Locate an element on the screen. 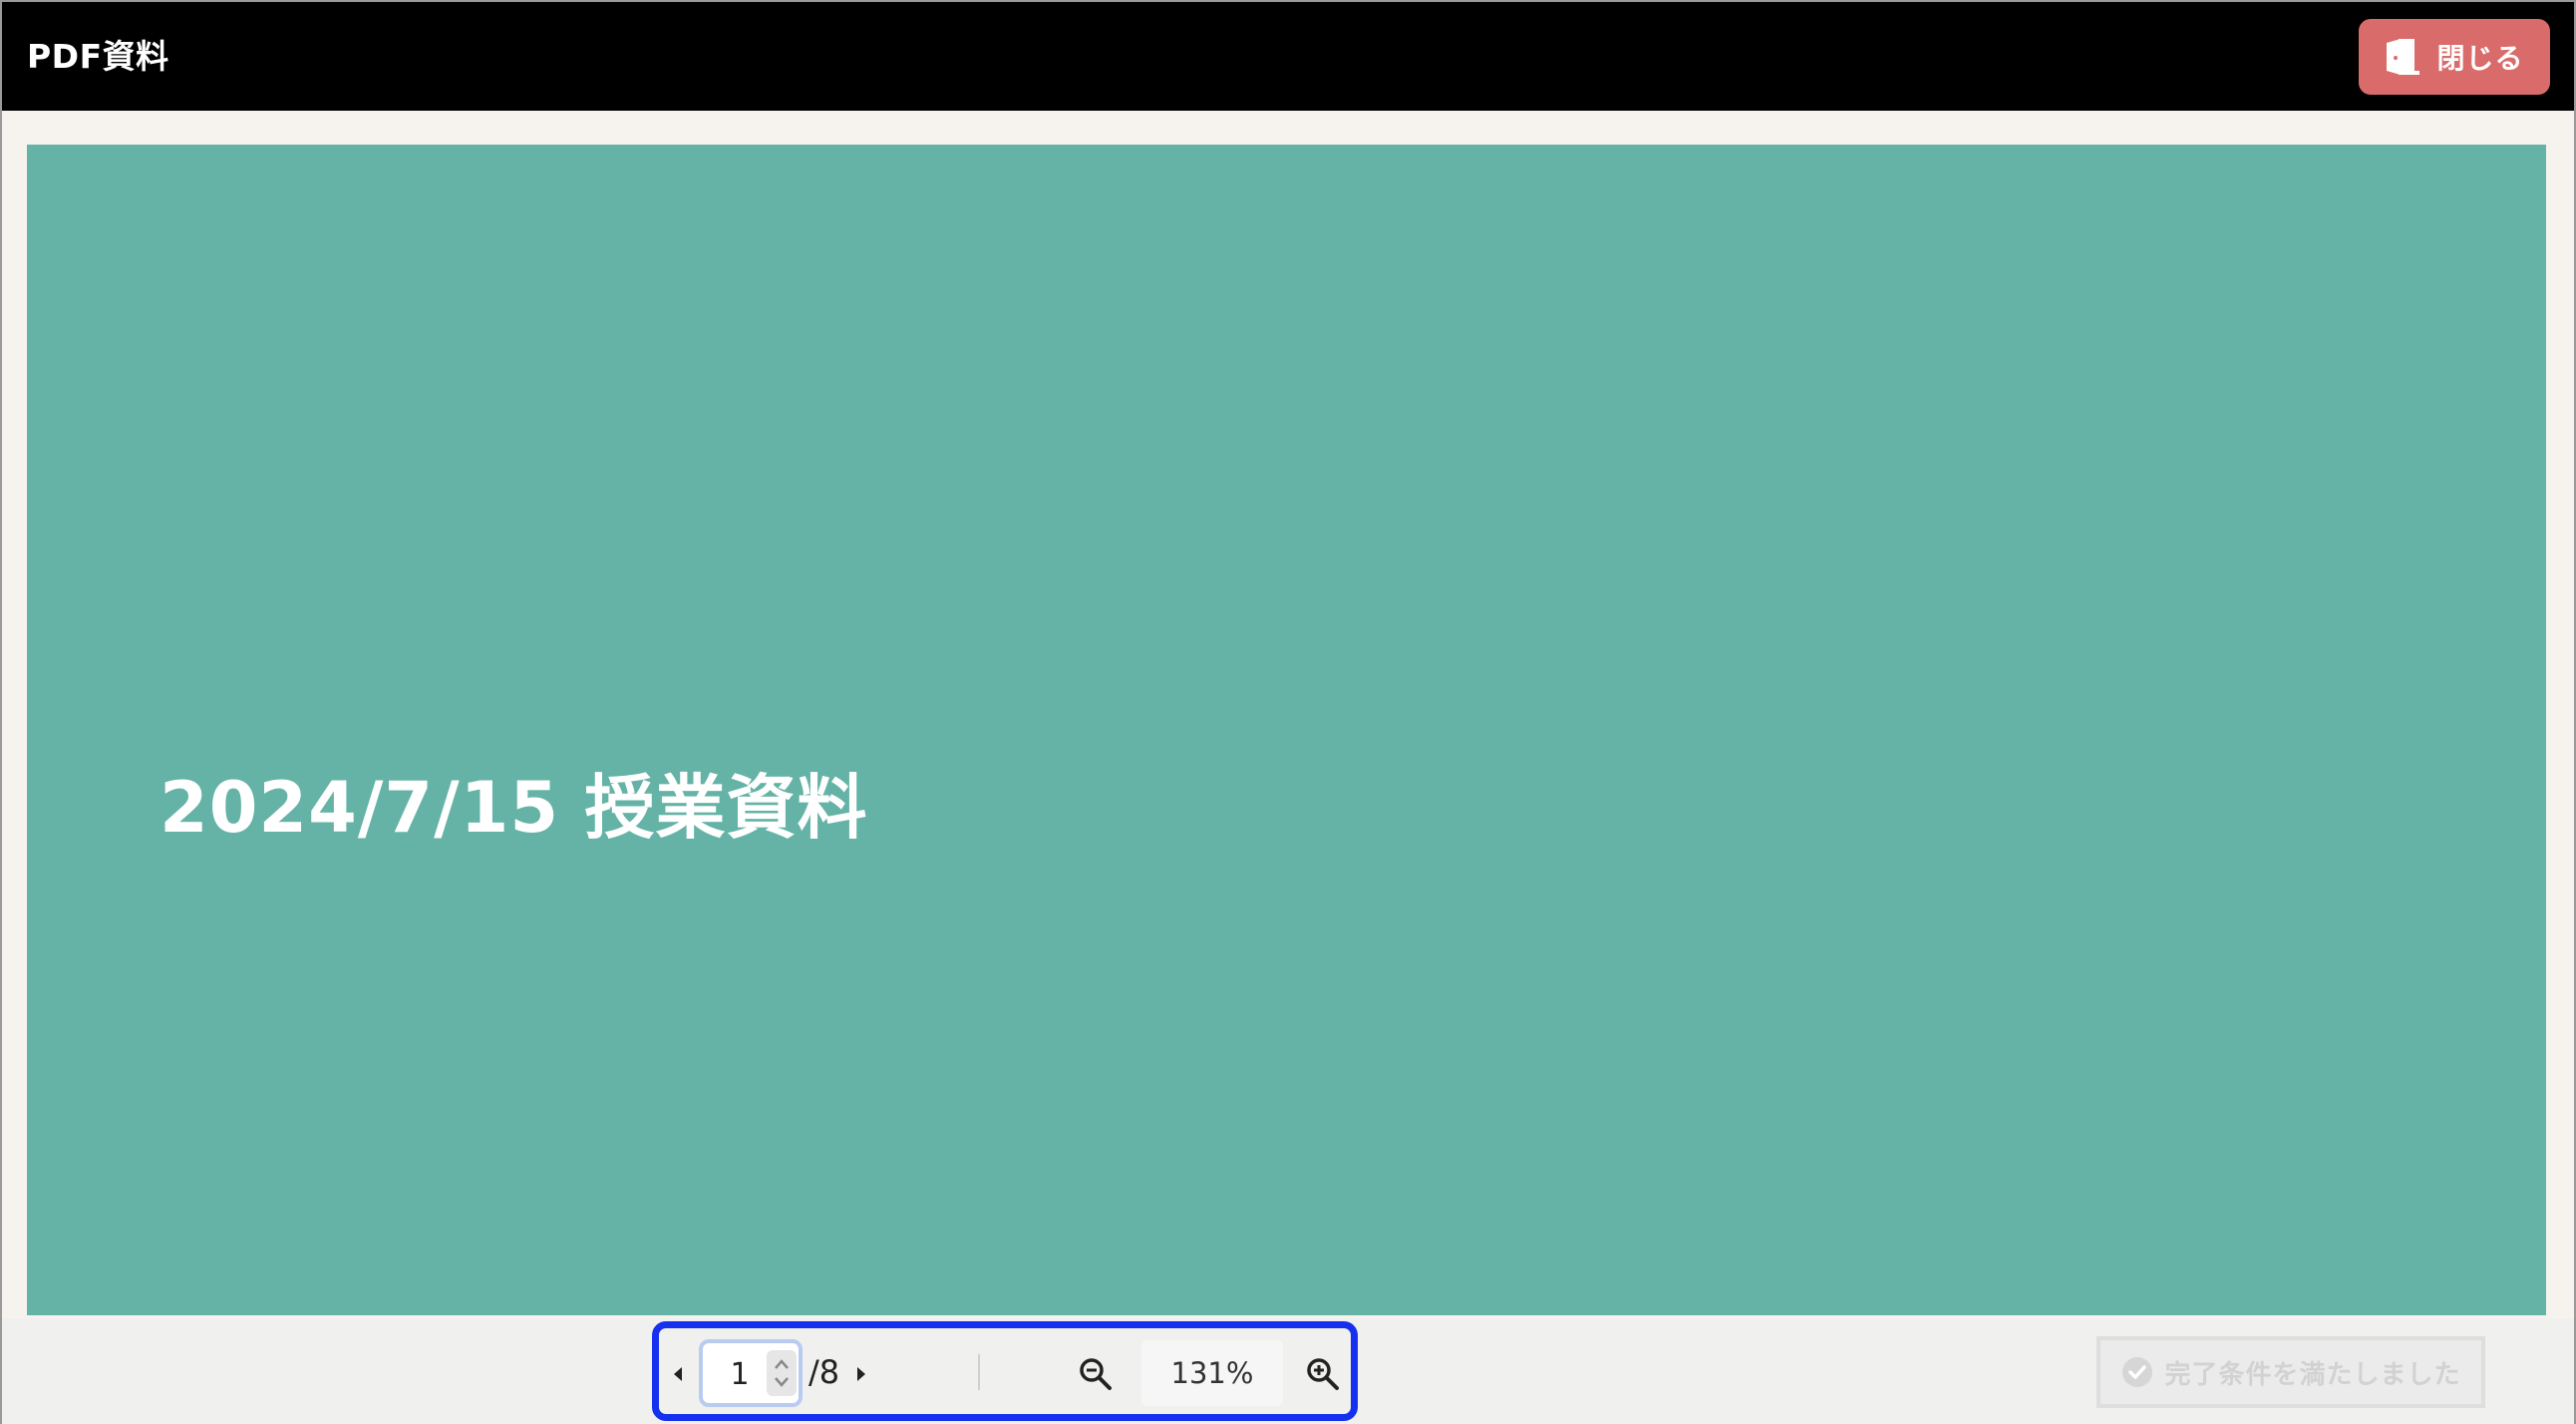 The width and height of the screenshot is (2576, 1424). page-number-stepper is located at coordinates (782, 1373).